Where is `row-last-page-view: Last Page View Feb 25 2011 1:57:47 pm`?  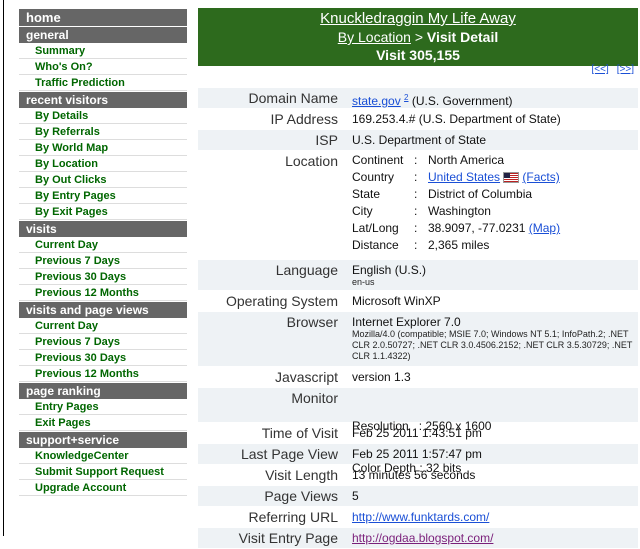
row-last-page-view: Last Page View Feb 25 2011 1:57:47 pm is located at coordinates (418, 454).